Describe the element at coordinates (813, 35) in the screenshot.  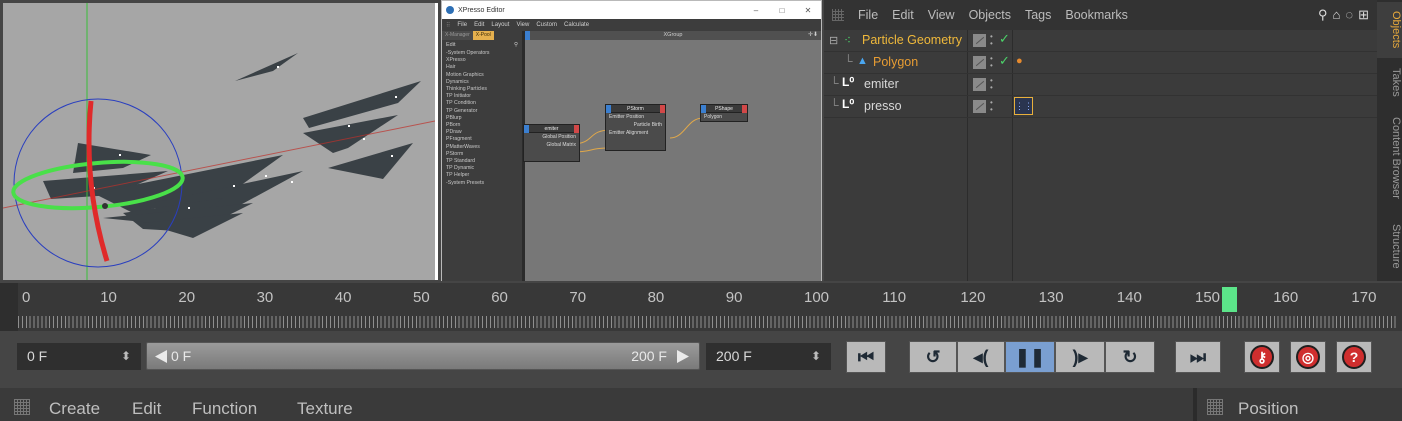
I see `canvas-navigate-icon: ✛⬇` at that location.